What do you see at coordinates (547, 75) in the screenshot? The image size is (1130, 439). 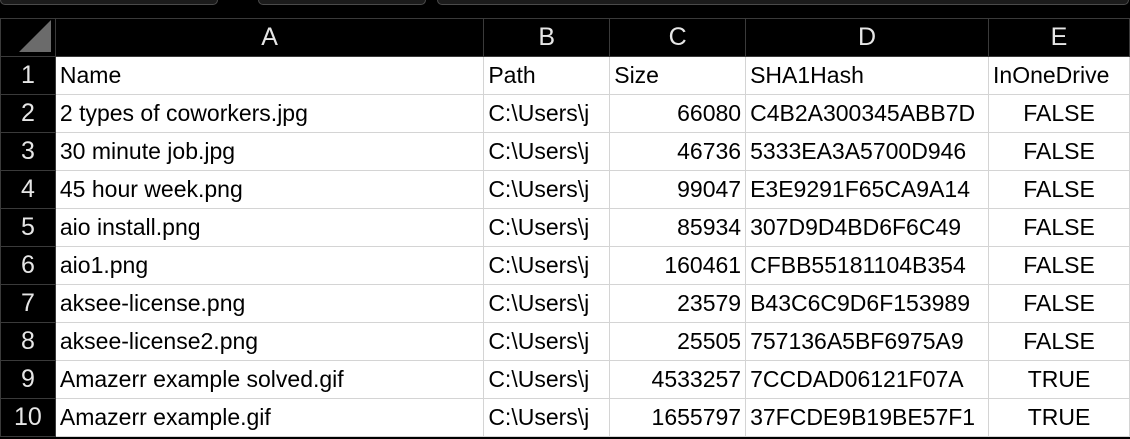 I see `cell-path: Path` at bounding box center [547, 75].